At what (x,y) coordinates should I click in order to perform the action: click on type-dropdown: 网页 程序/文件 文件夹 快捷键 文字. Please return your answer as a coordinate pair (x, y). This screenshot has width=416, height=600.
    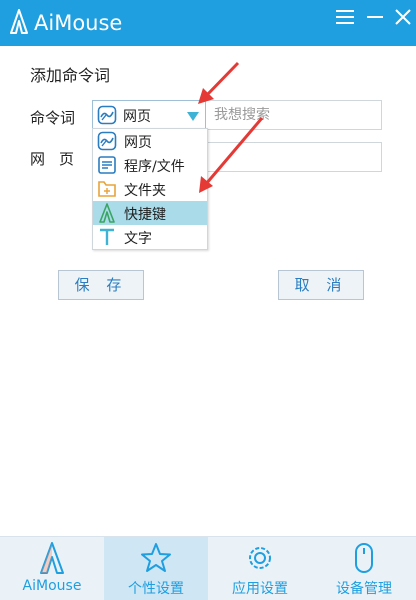
    Looking at the image, I should click on (150, 189).